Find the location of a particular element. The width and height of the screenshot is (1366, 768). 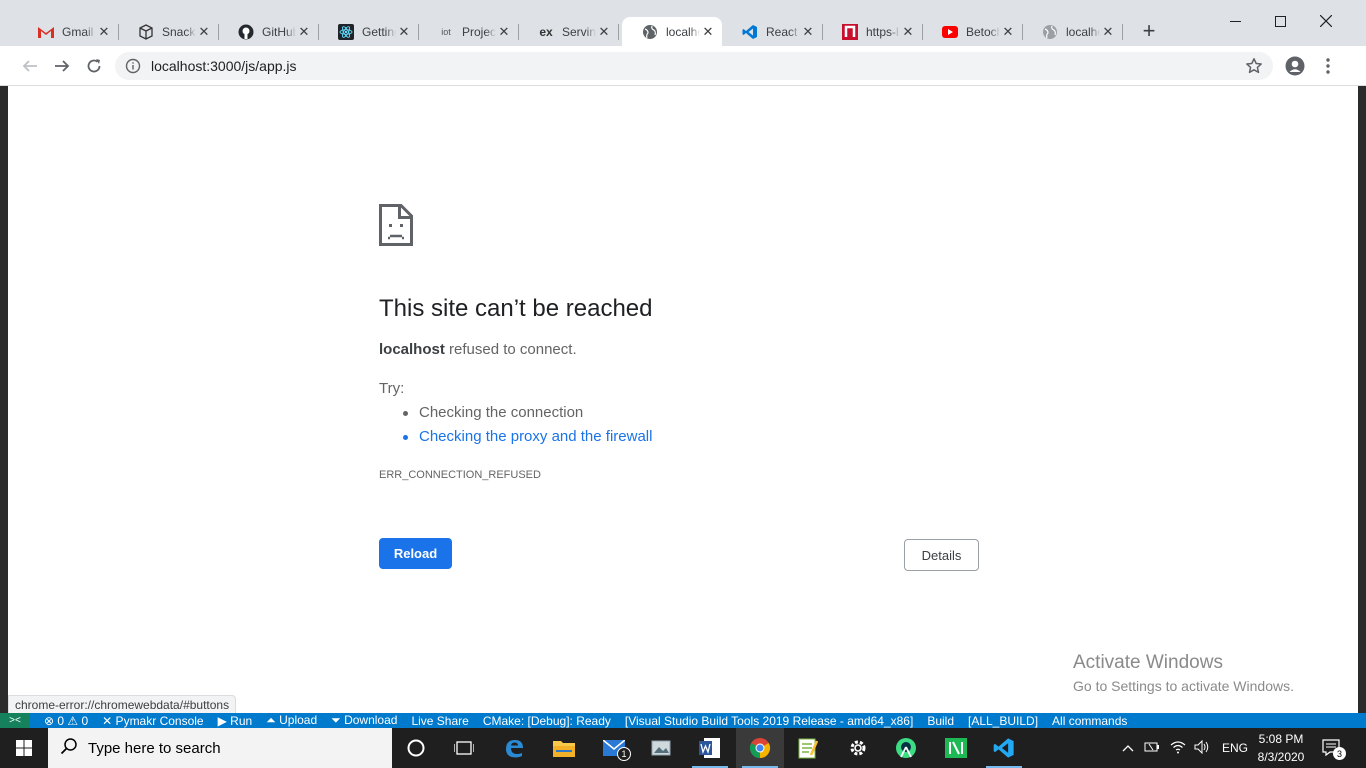

browser-toolbar: localhost:3000/js/app.js is located at coordinates (683, 66).